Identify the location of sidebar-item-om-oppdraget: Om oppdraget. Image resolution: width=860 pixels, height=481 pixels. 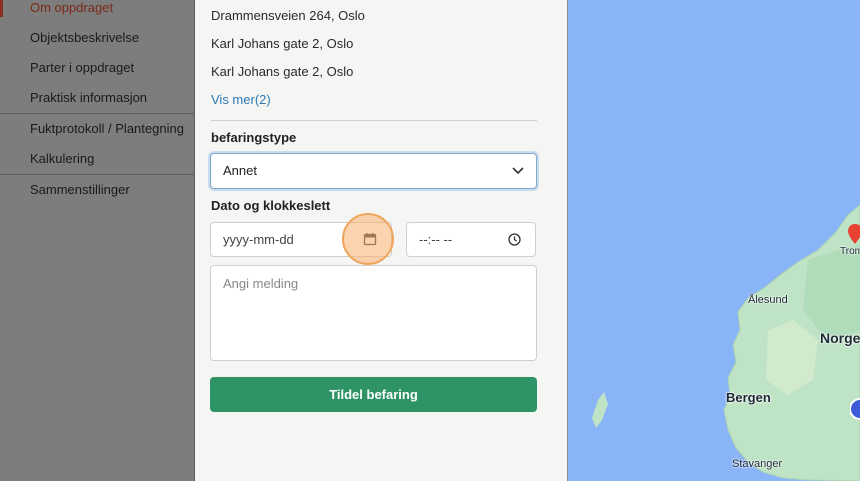
(97, 11).